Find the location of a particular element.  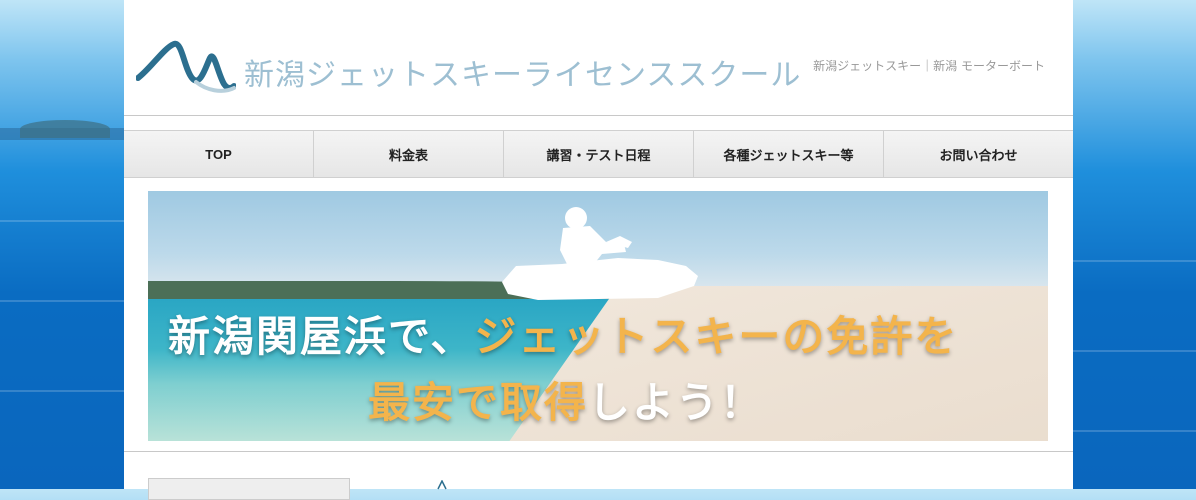

main-nav: TOP 料金表 講習・テスト日程 各種ジェットスキー等 お問い合わせ is located at coordinates (598, 154).